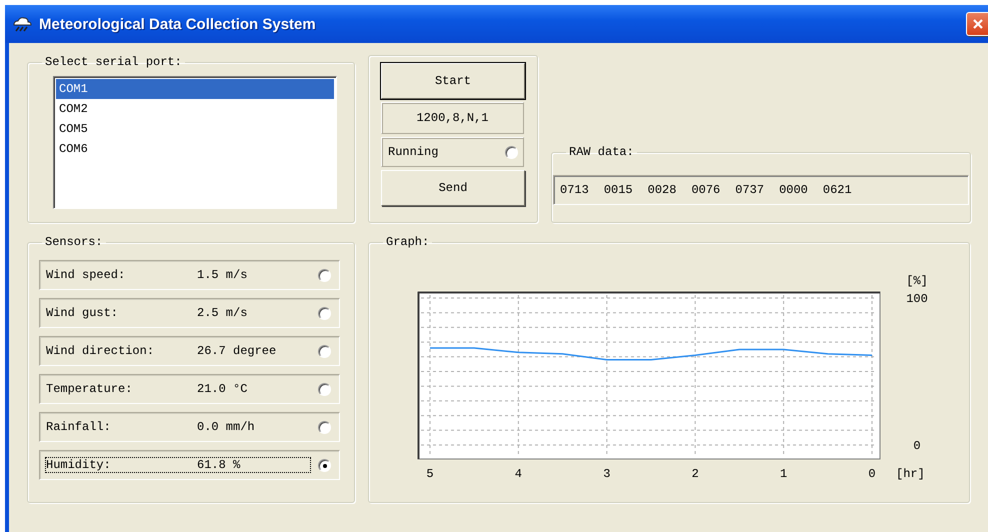 This screenshot has width=988, height=532. I want to click on axis-title: [%], so click(917, 281).